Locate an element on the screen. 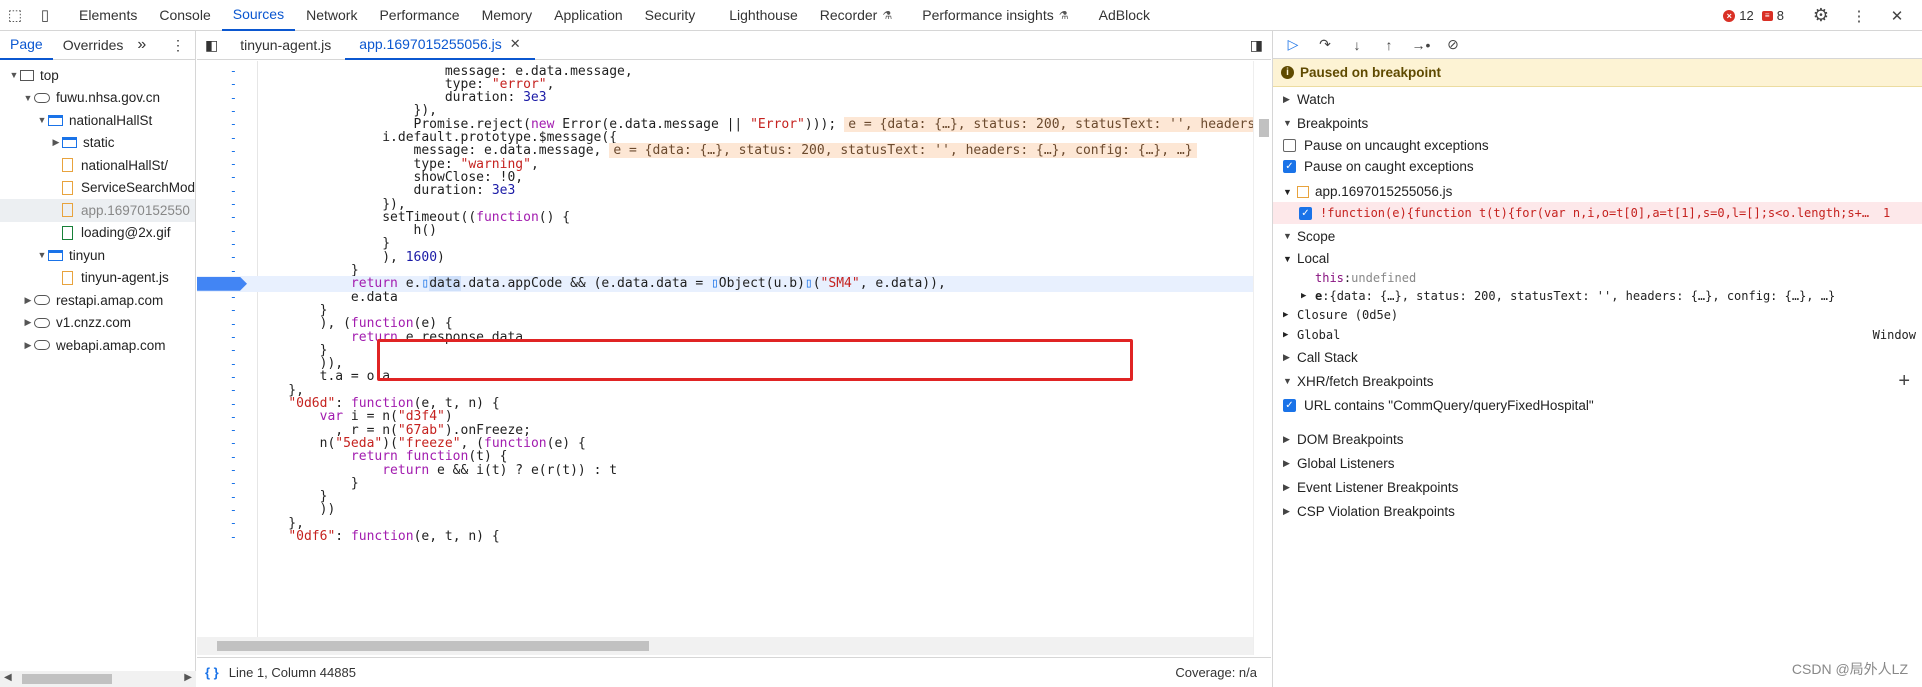  editor-vertical-scrollbar is located at coordinates (1262, 358).